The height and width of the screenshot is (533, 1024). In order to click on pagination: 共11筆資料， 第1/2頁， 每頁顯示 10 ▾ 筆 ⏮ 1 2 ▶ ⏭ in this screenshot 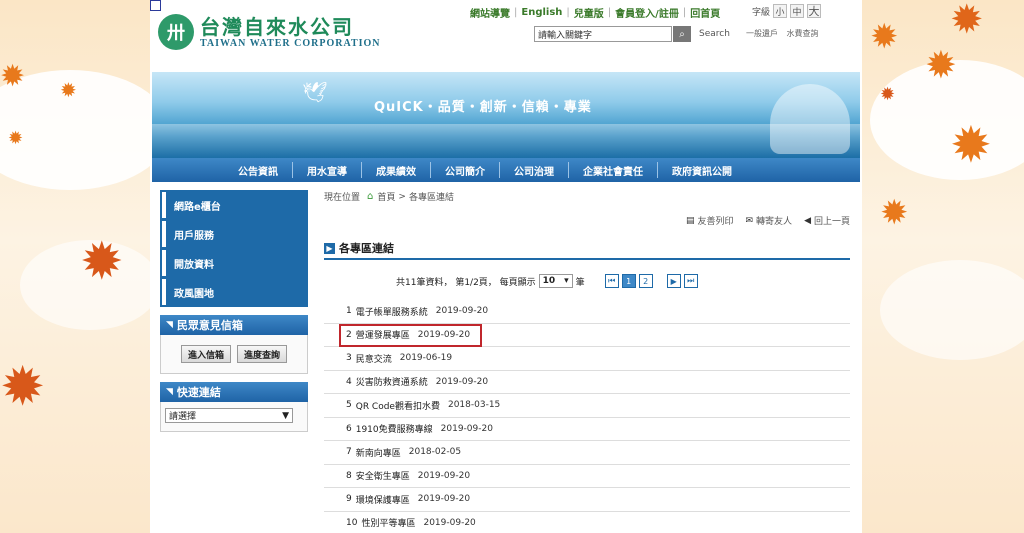, I will do `click(547, 281)`.